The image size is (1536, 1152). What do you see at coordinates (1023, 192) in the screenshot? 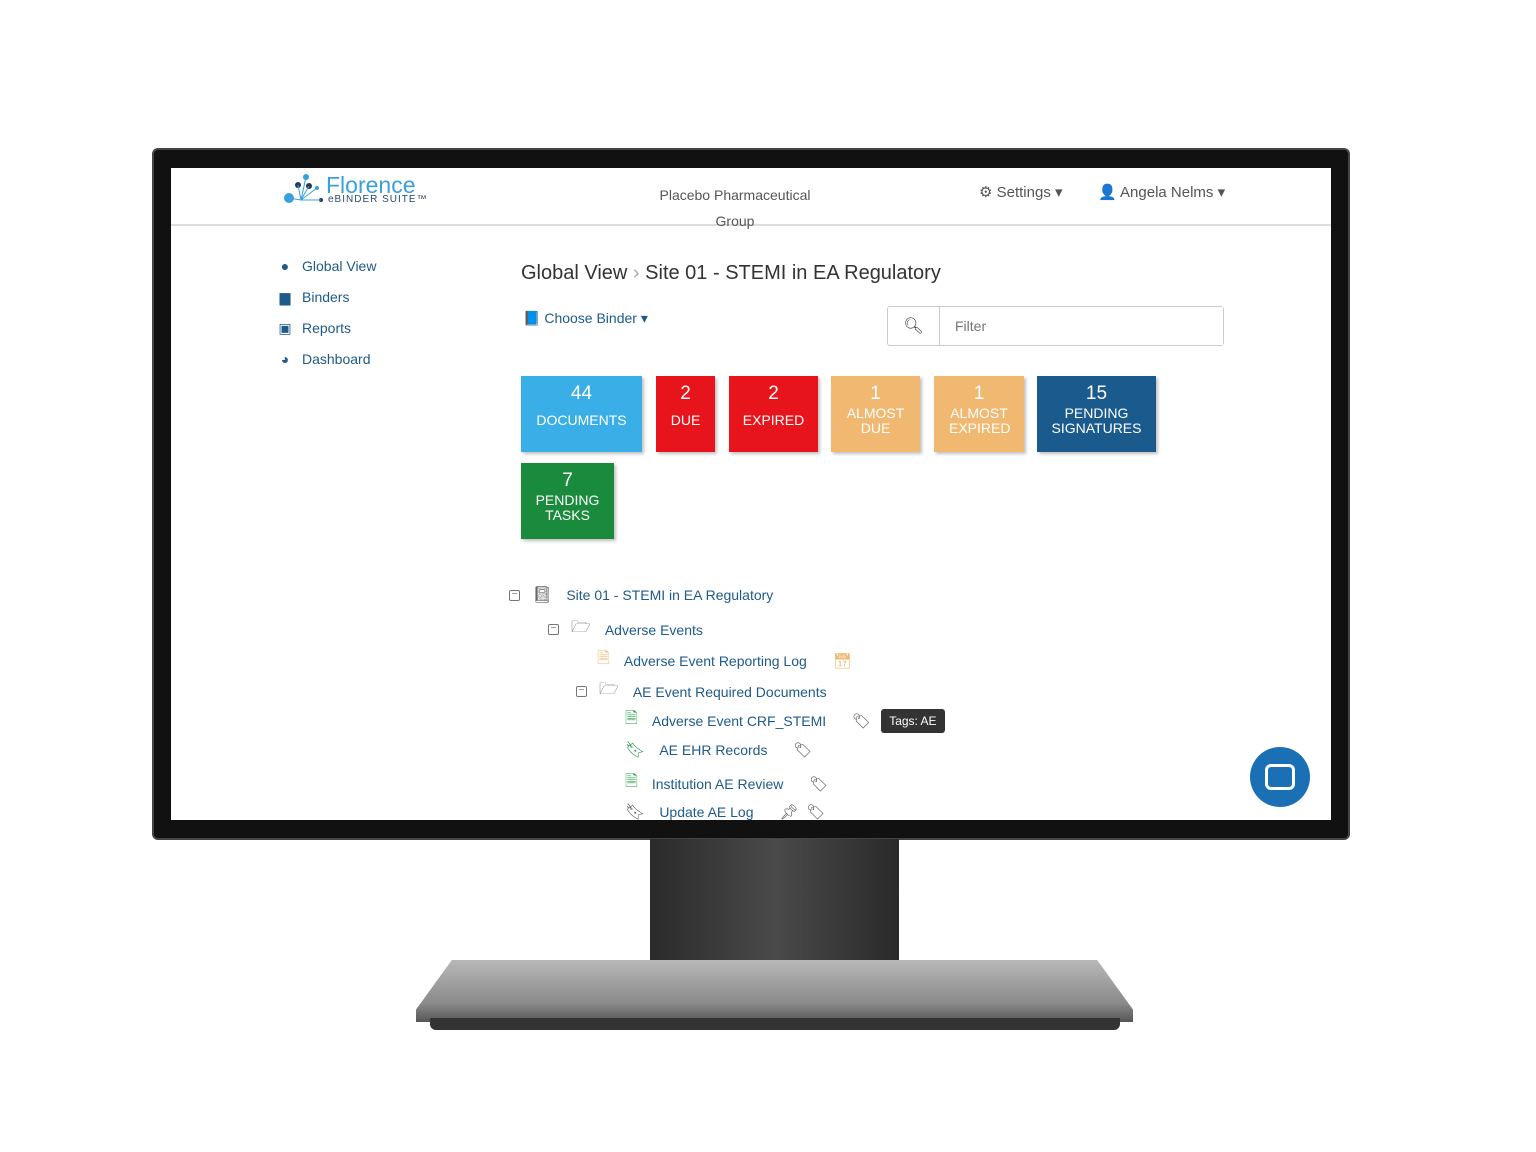
I see `settings-label: Settings` at bounding box center [1023, 192].